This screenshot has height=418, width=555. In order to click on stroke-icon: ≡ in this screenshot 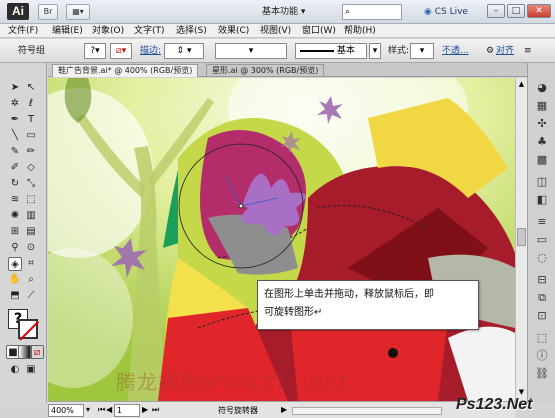, I will do `click(542, 222)`.